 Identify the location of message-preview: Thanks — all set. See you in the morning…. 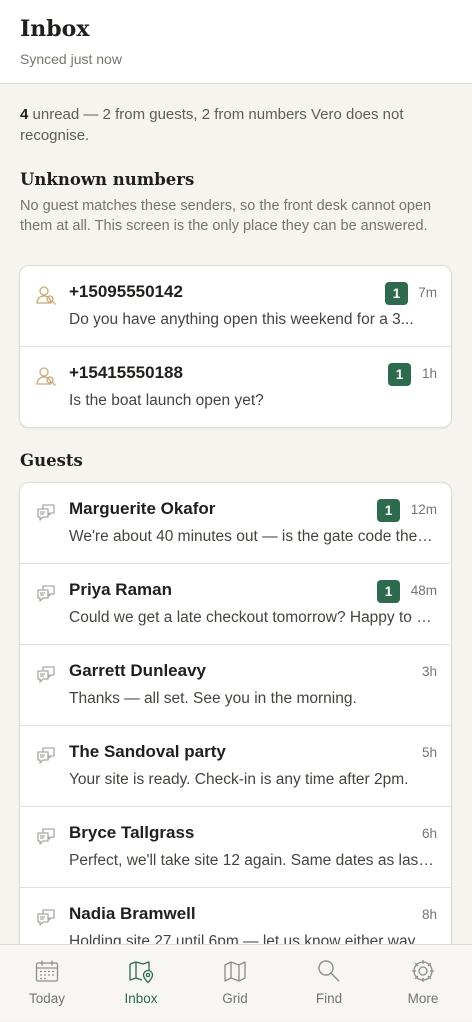
(213, 698).